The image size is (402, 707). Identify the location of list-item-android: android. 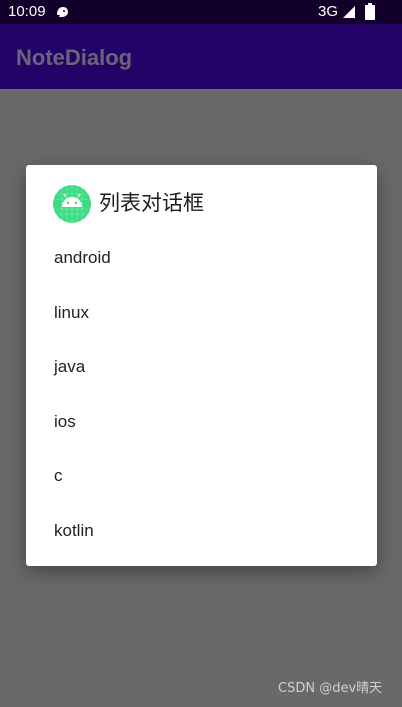
(201, 258).